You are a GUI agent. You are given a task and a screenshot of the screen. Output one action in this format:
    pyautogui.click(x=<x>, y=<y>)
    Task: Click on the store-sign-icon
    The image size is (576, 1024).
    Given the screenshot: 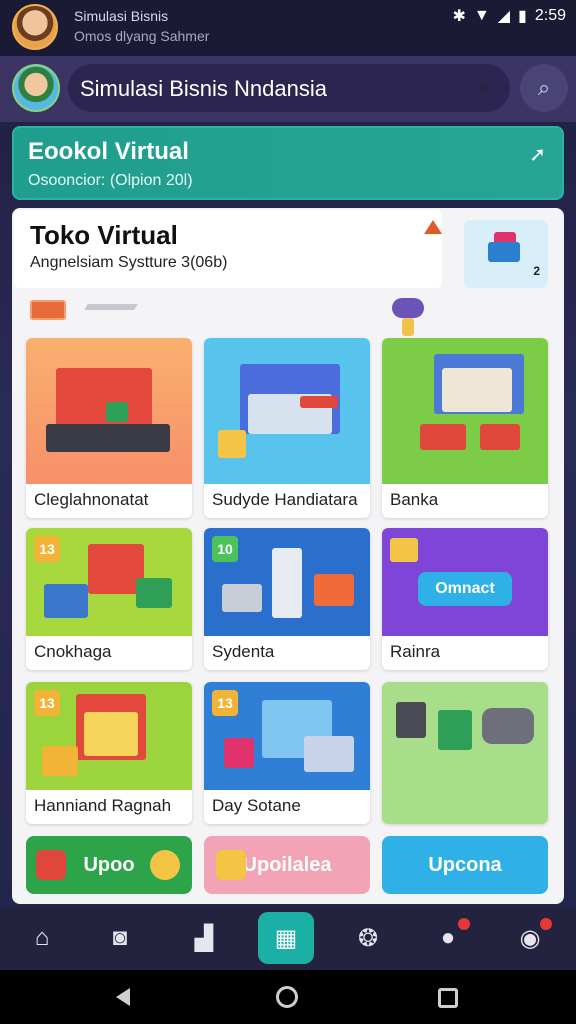 What is the action you would take?
    pyautogui.click(x=410, y=316)
    